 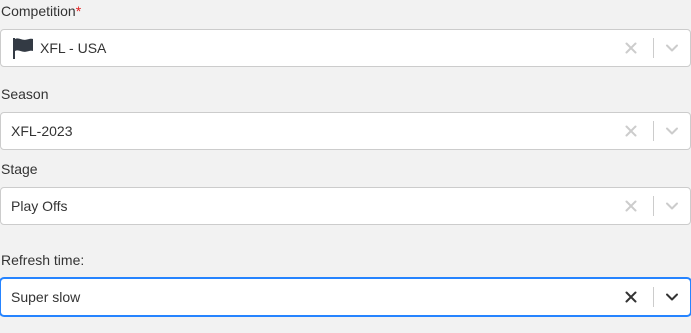 I want to click on season-label: Season, so click(x=25, y=94).